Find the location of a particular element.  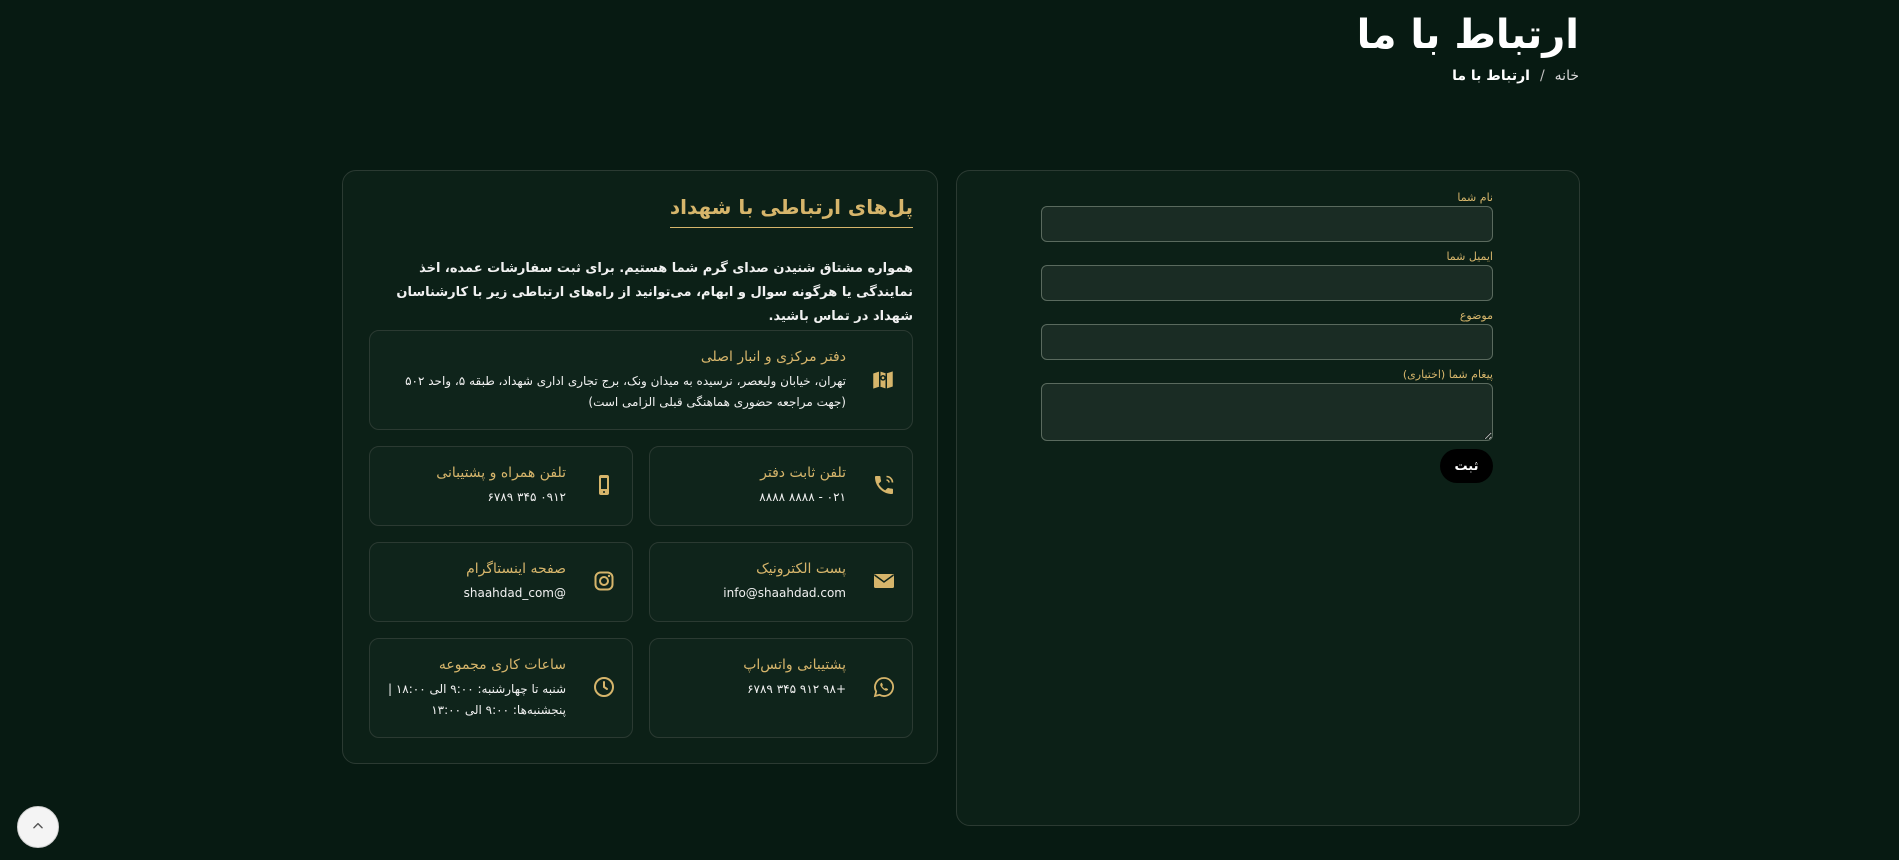

email-field-group: ایمیل شما is located at coordinates (1267, 275).